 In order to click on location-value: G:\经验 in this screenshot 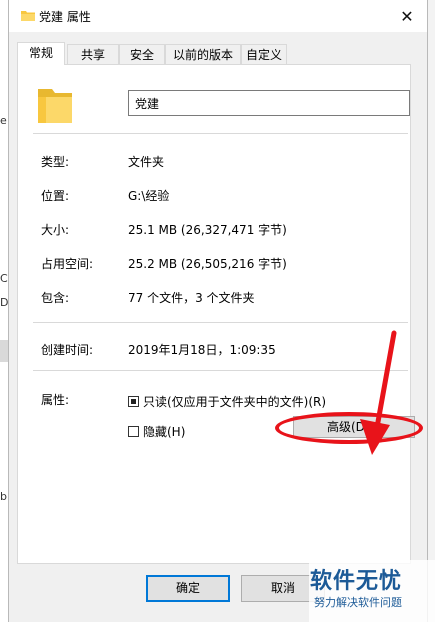, I will do `click(149, 196)`.